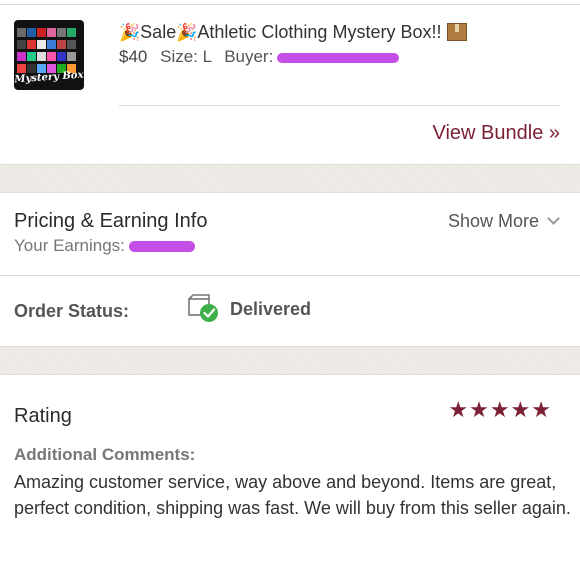 Image resolution: width=580 pixels, height=580 pixels. Describe the element at coordinates (186, 56) in the screenshot. I see `item-size: Size: L` at that location.